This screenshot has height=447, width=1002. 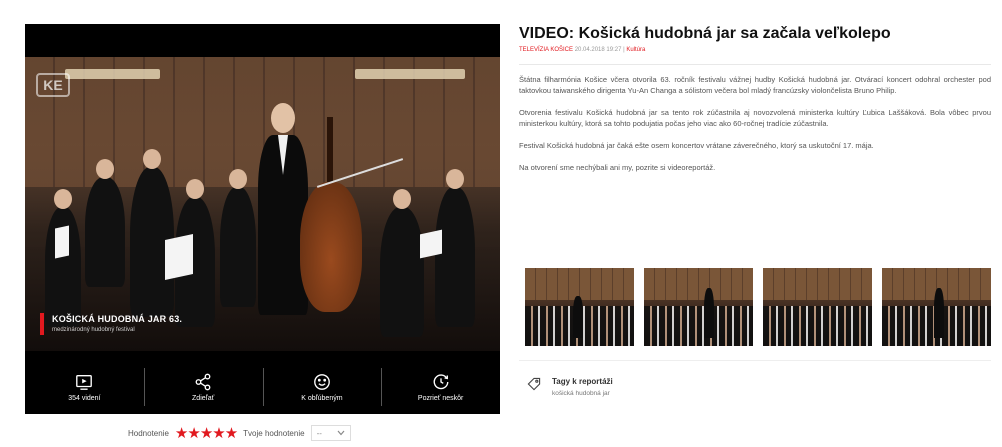 What do you see at coordinates (203, 398) in the screenshot?
I see `share-label: Zdieľať` at bounding box center [203, 398].